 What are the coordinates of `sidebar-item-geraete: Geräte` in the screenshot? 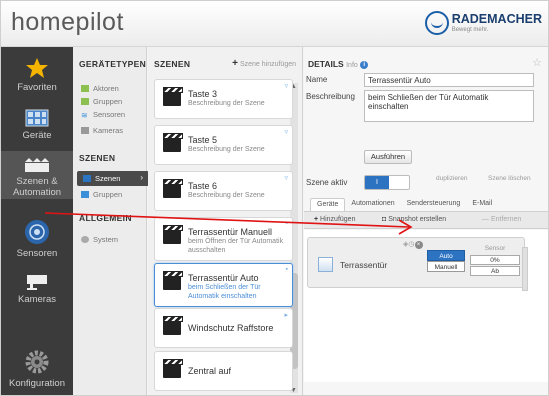 It's located at (37, 125).